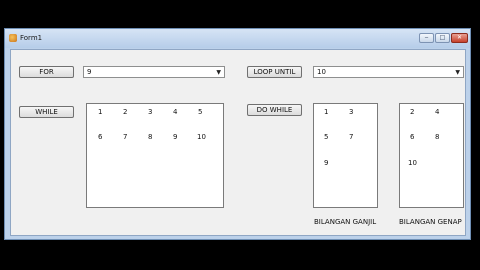 The height and width of the screenshot is (270, 480). Describe the element at coordinates (237, 38) in the screenshot. I see `title-bar: Form1 ‒ □ ✕` at that location.